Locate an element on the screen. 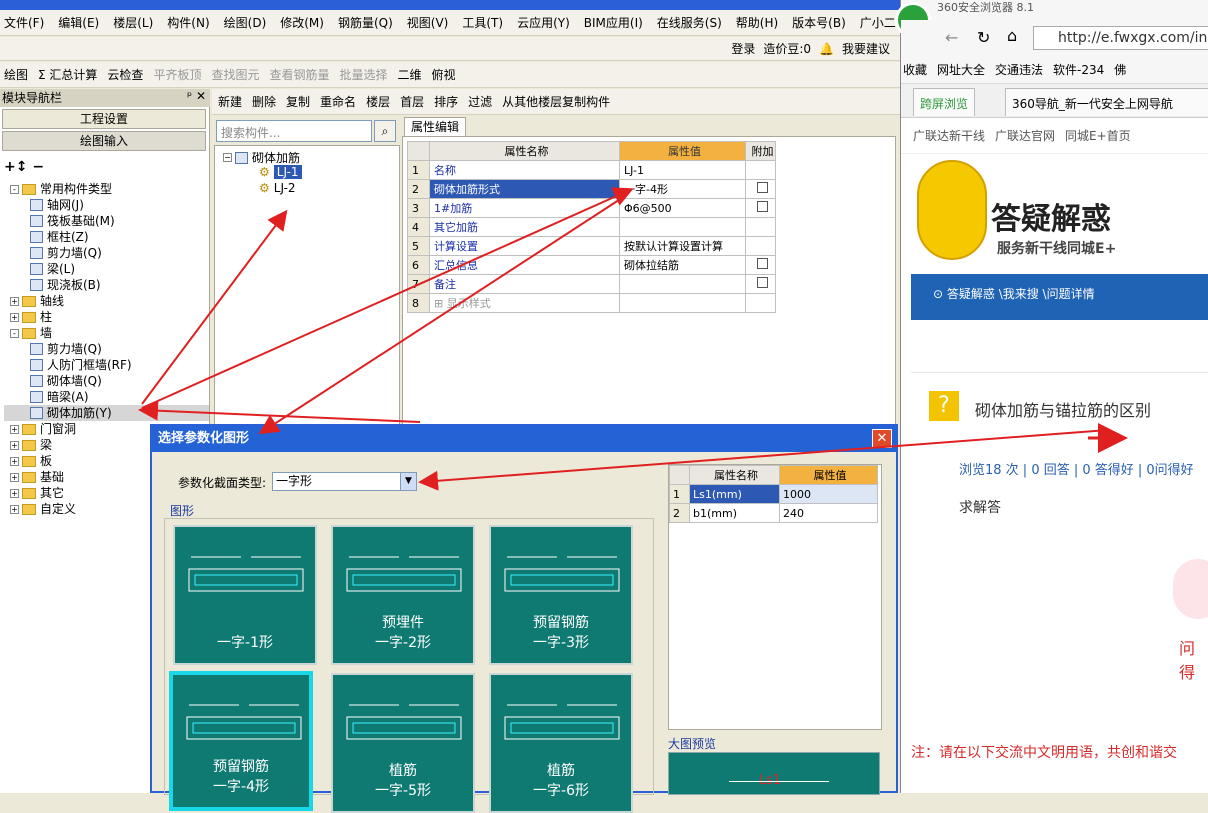  comp-toolbar-item: 复制 is located at coordinates (298, 101).